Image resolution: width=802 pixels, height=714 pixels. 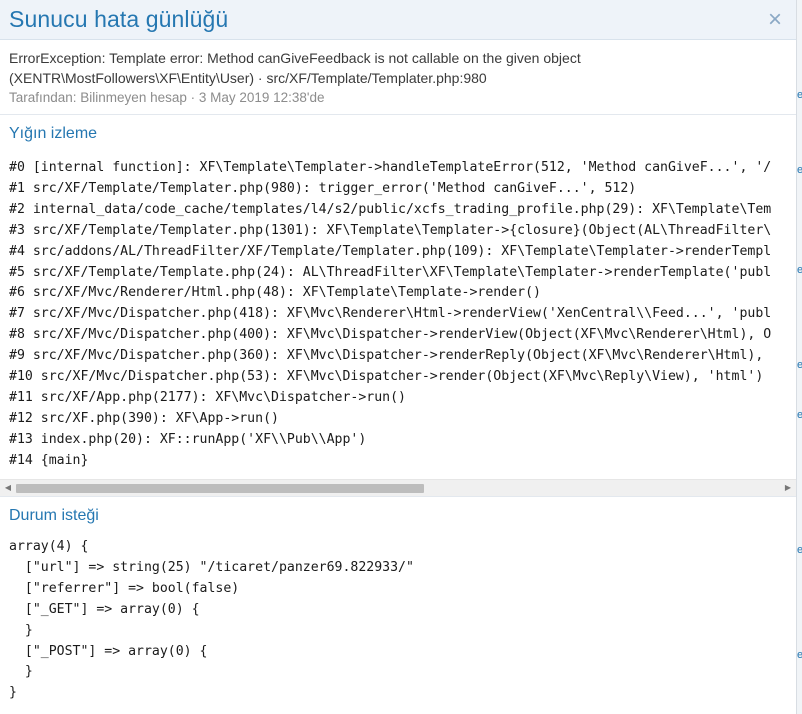 What do you see at coordinates (54, 515) in the screenshot?
I see `request-state-heading: Durum isteği` at bounding box center [54, 515].